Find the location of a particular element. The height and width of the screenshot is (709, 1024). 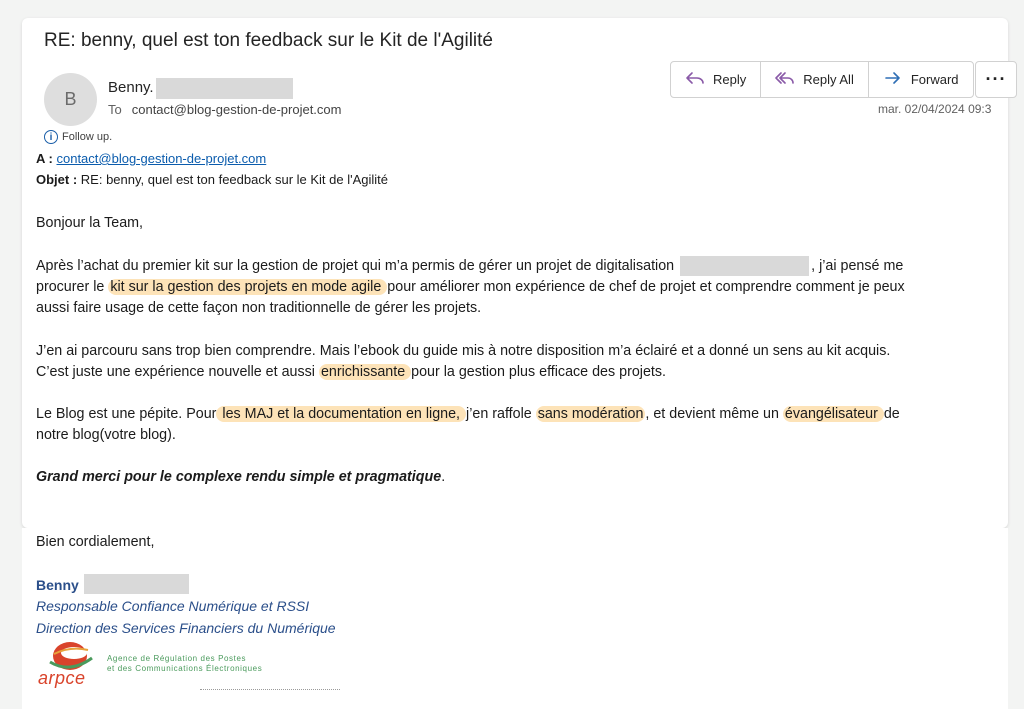

header-to-line: A : contact@blog-gestion-de-projet.com is located at coordinates (151, 158).